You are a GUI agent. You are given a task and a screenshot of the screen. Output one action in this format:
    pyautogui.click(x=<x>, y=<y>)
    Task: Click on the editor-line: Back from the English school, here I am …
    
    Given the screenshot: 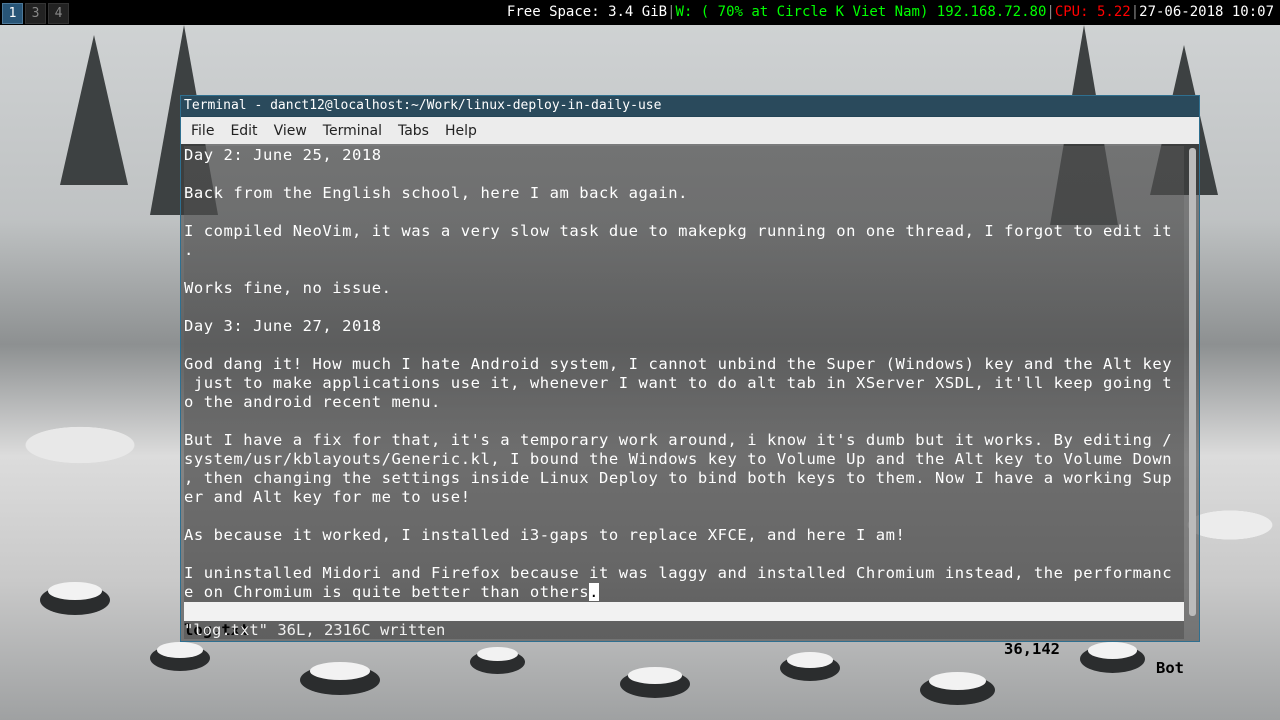 What is the action you would take?
    pyautogui.click(x=436, y=193)
    